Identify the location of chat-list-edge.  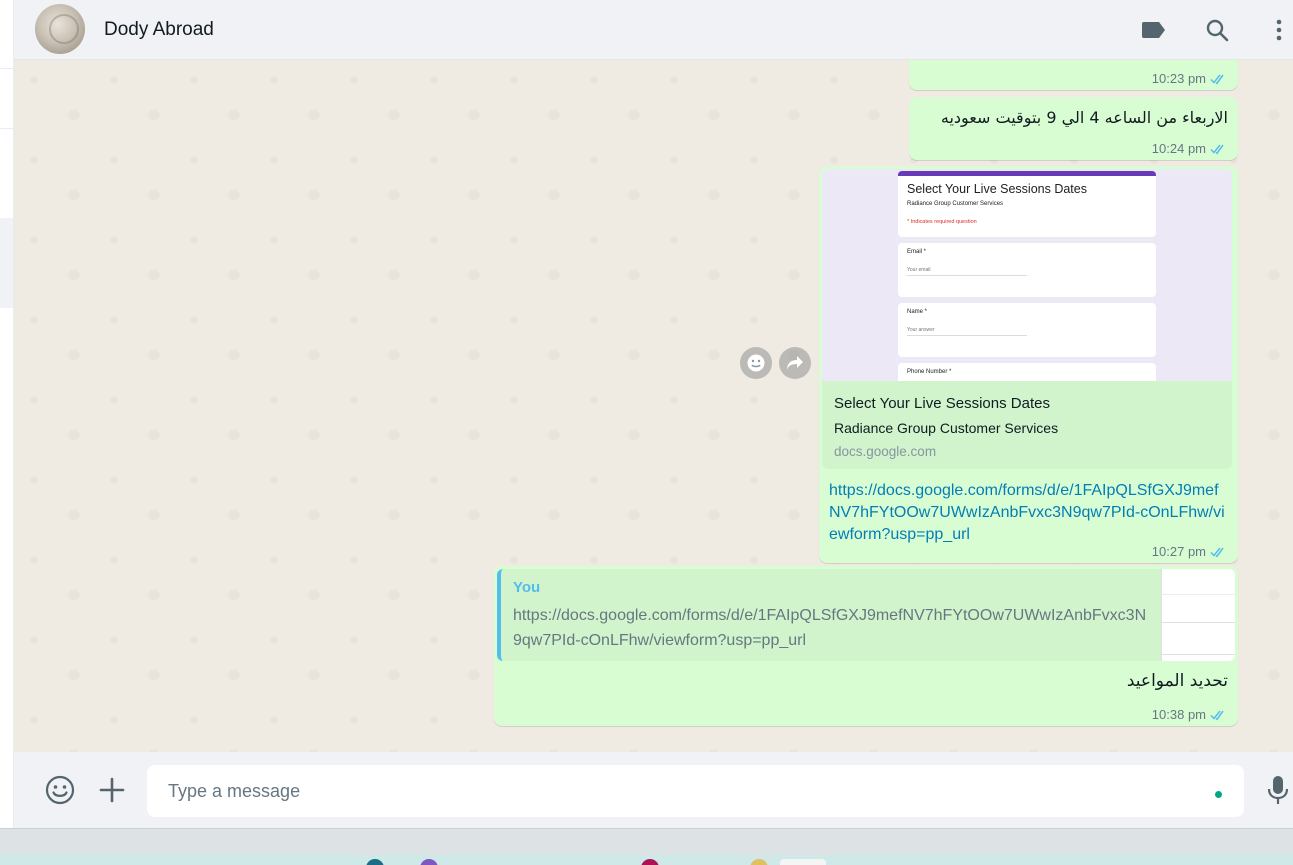
(7, 414).